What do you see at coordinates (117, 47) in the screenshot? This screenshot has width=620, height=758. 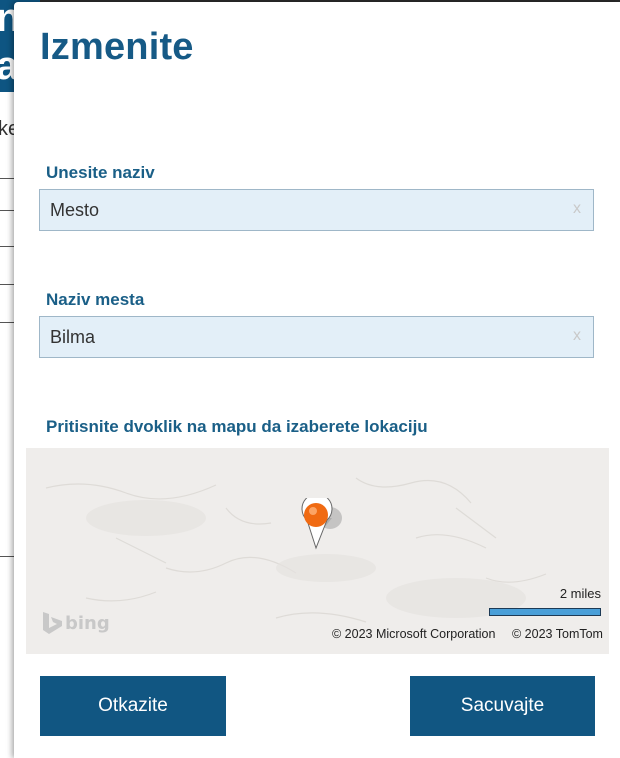 I see `dialog-title: Izmenite` at bounding box center [117, 47].